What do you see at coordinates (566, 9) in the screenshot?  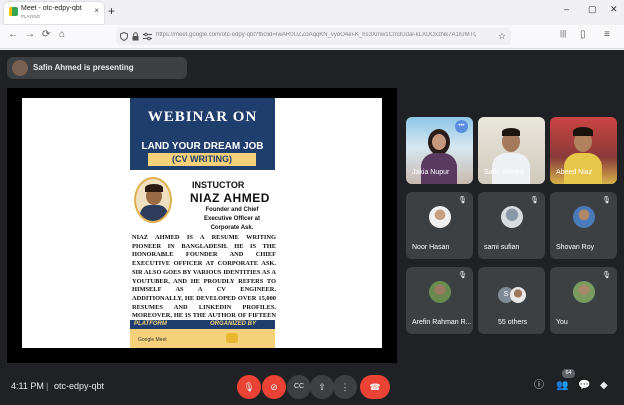 I see `minimize-icon: –` at bounding box center [566, 9].